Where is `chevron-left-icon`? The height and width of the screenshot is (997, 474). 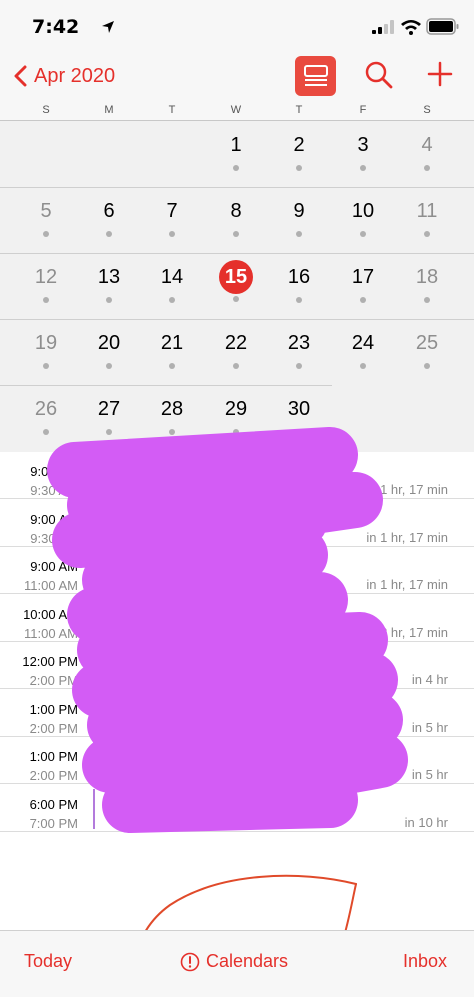 chevron-left-icon is located at coordinates (20, 76).